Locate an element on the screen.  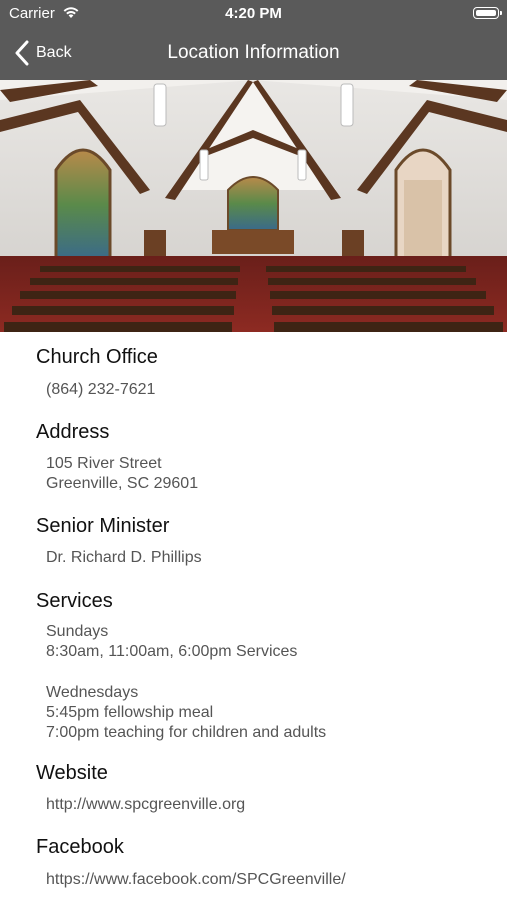
address-line-2: Greenville, SC 29601 is located at coordinates (122, 484).